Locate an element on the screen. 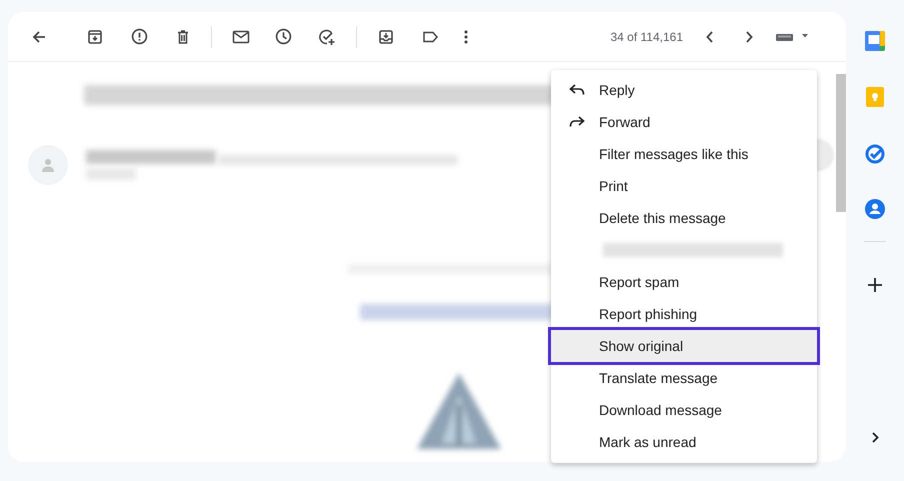  clock-icon is located at coordinates (283, 36).